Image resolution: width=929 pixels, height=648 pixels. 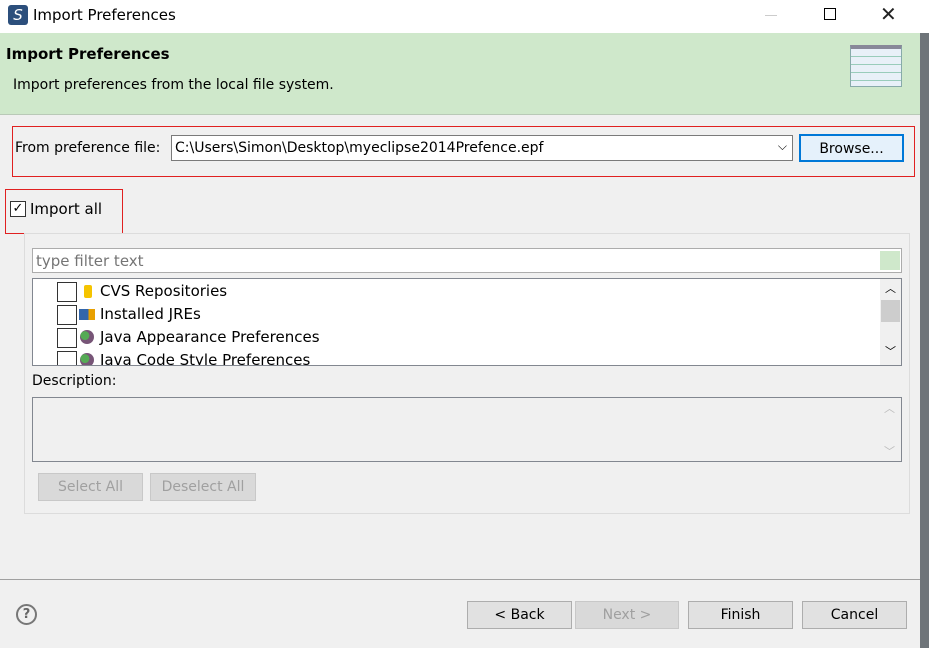 I want to click on tree-scrollbar: ︿ ﹀, so click(x=890, y=322).